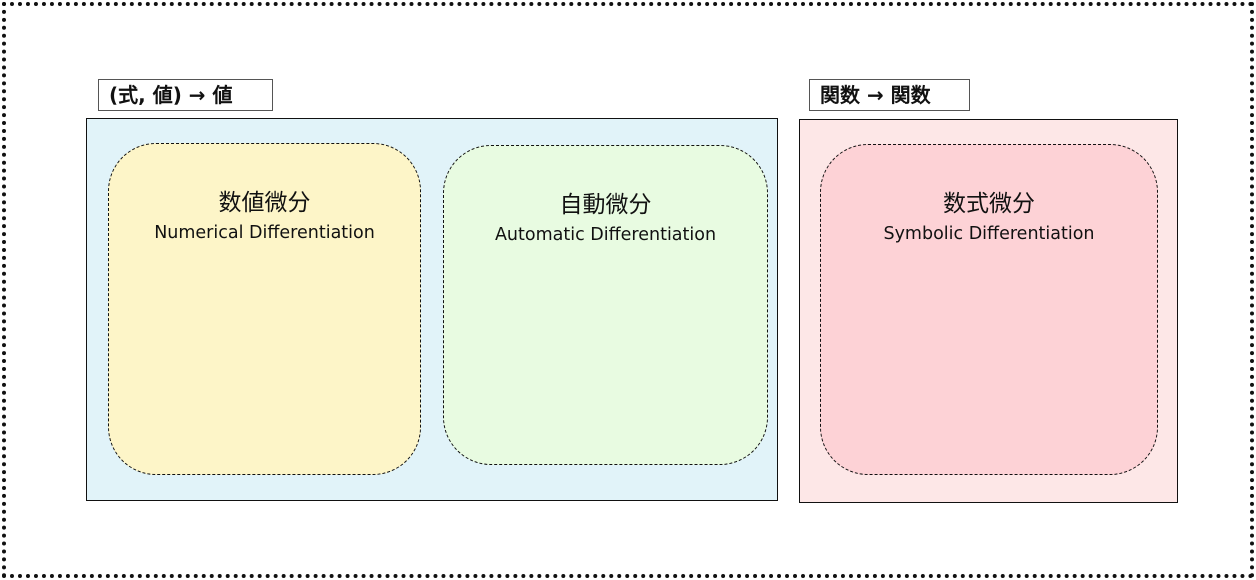 This screenshot has height=580, width=1256. I want to click on method-title-en: Automatic Differentiation, so click(605, 235).